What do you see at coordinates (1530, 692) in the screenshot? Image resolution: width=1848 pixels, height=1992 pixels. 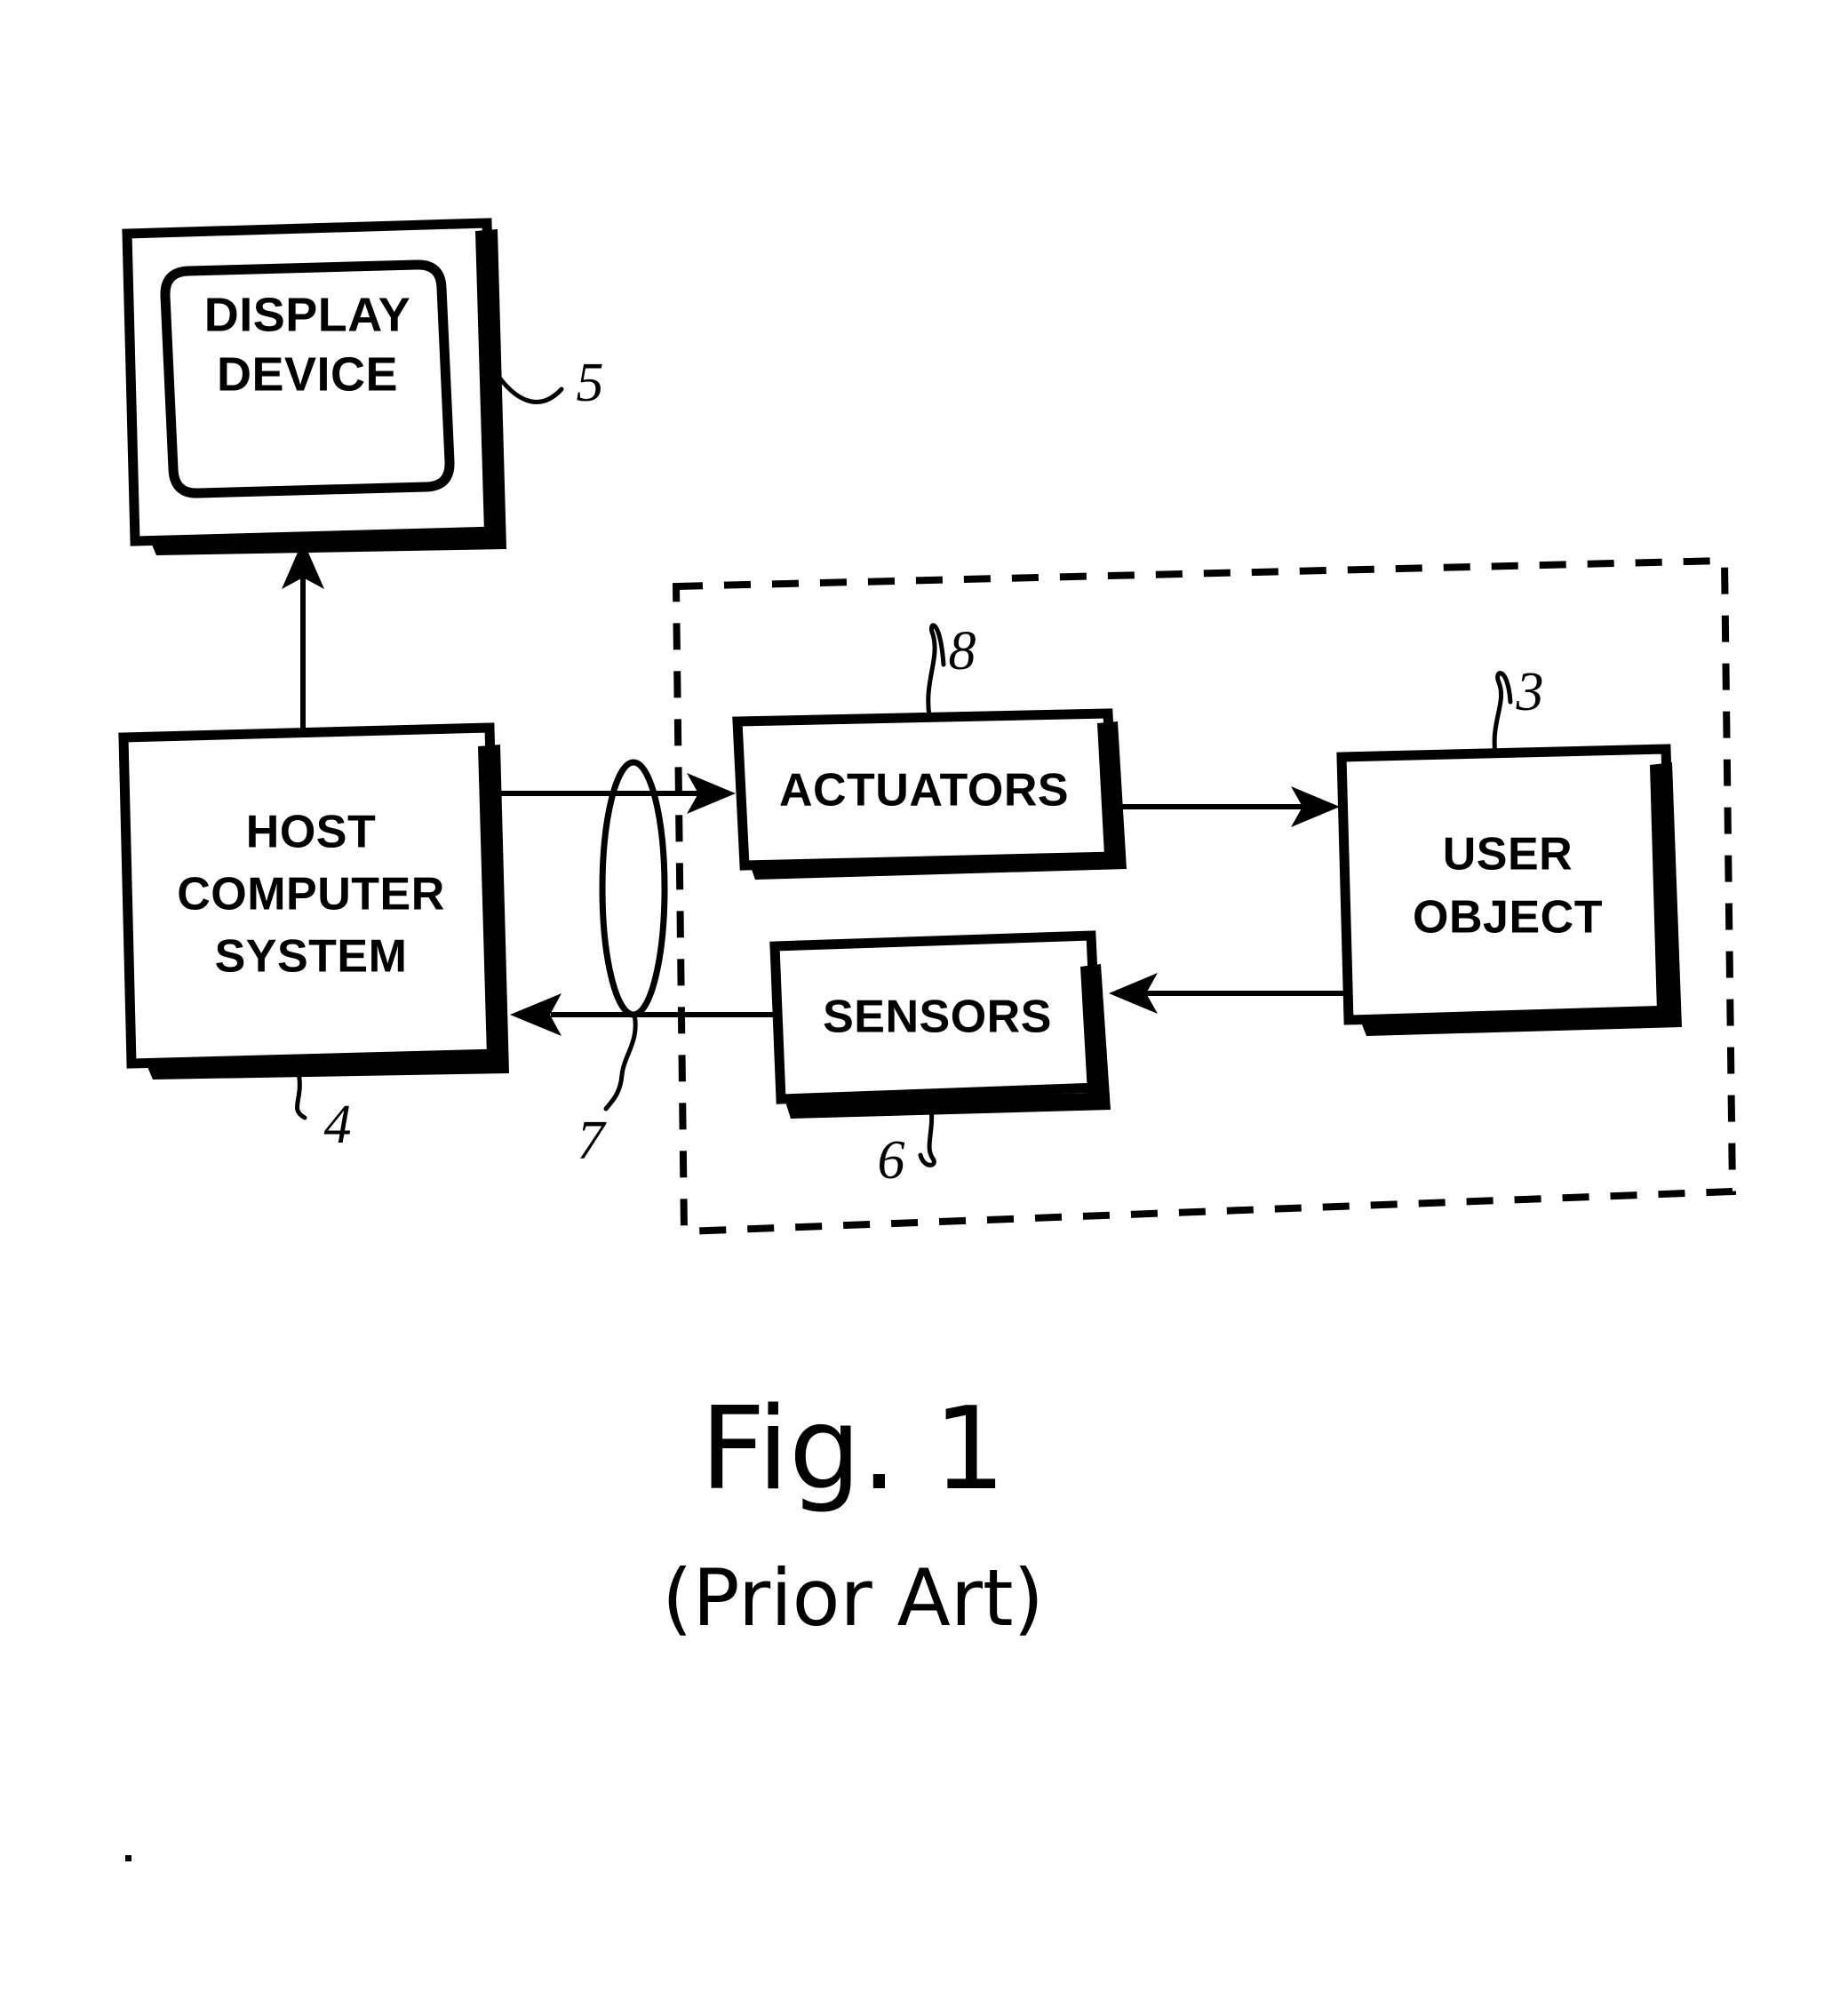 I see `ref-3-number: 3` at bounding box center [1530, 692].